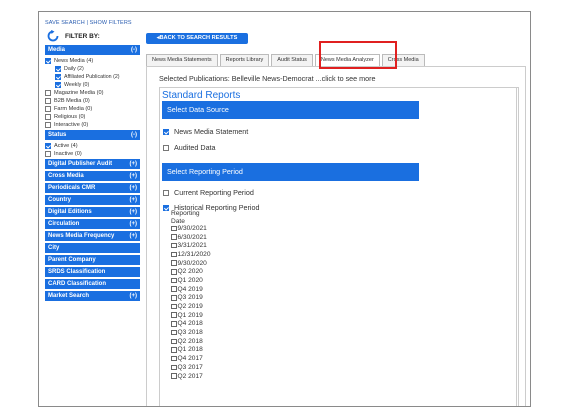  Describe the element at coordinates (191, 324) in the screenshot. I see `reporting-date-option: Q4 2018` at that location.